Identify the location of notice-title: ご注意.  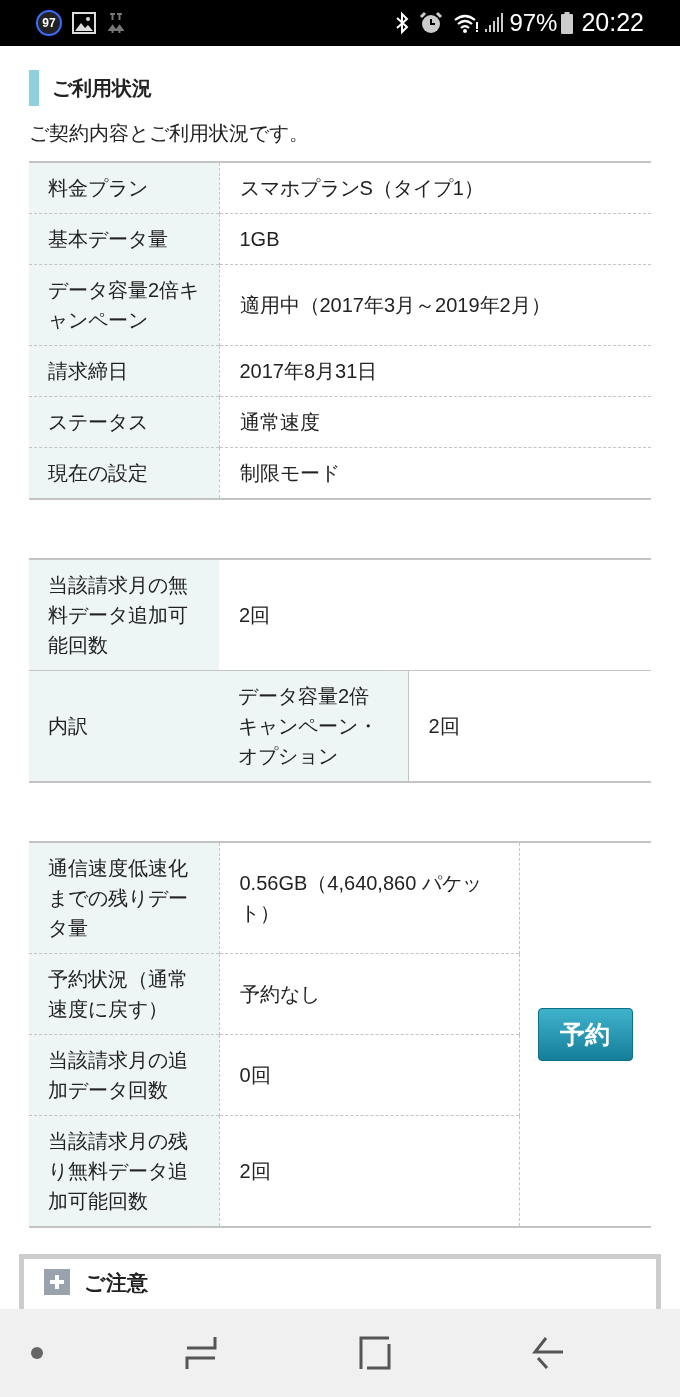
(116, 1283).